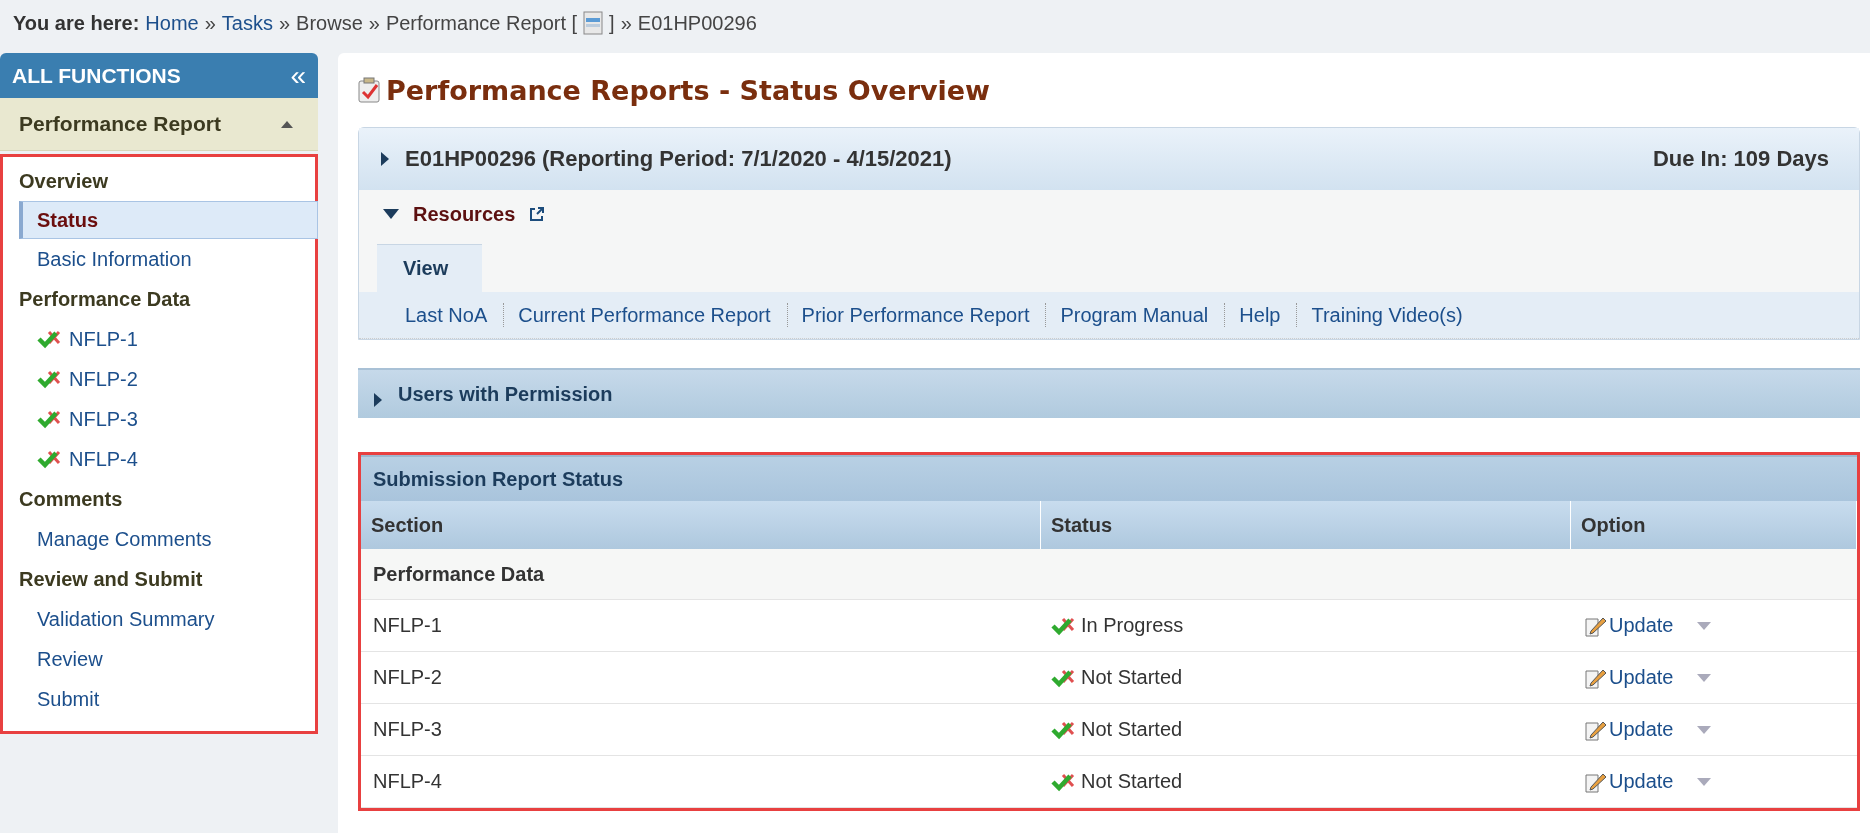  What do you see at coordinates (1109, 393) in the screenshot?
I see `panel-header: Users with Permission` at bounding box center [1109, 393].